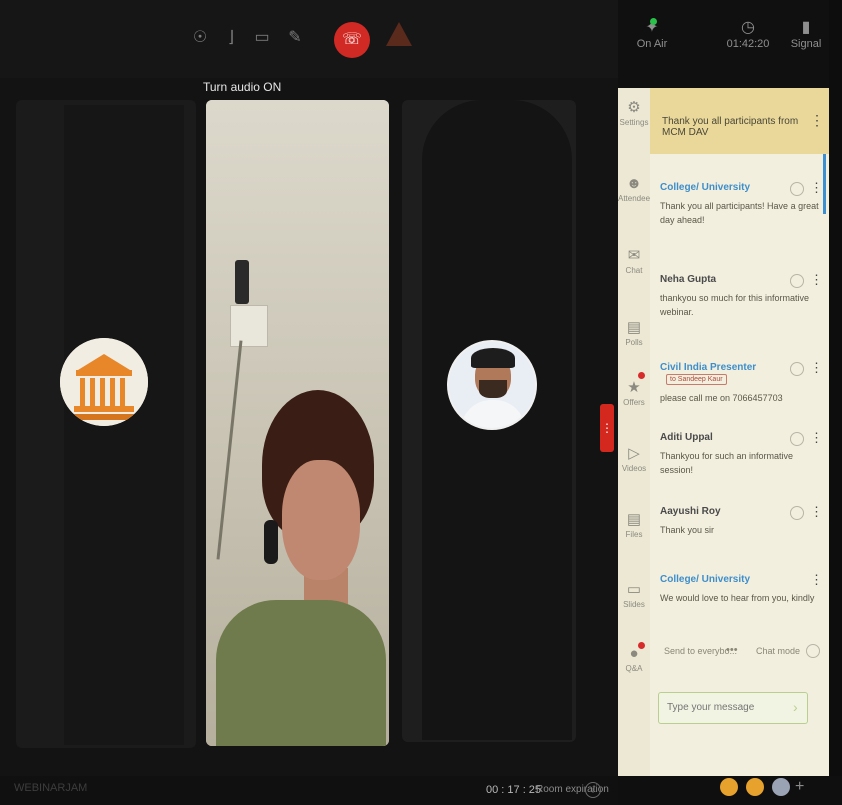 The width and height of the screenshot is (842, 805). I want to click on file-icon: ▤, so click(634, 519).